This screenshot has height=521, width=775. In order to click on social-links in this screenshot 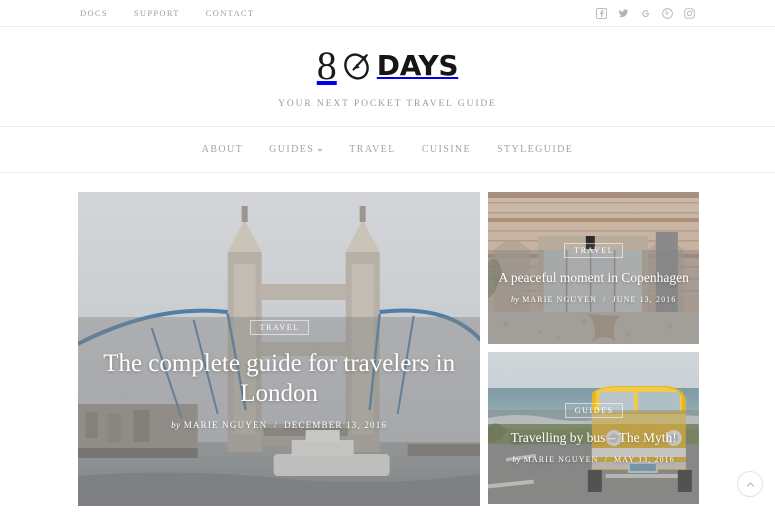, I will do `click(679, 13)`.